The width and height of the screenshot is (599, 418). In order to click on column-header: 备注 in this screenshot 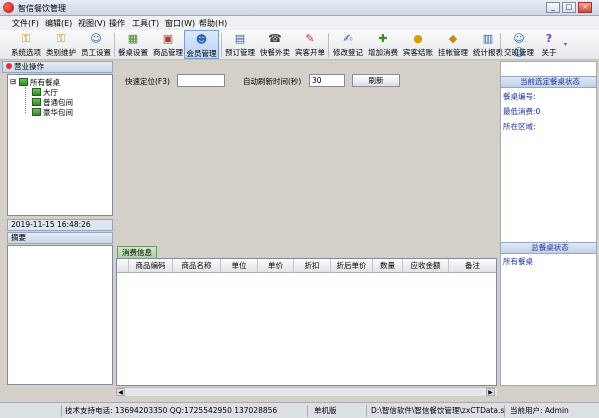, I will do `click(472, 266)`.